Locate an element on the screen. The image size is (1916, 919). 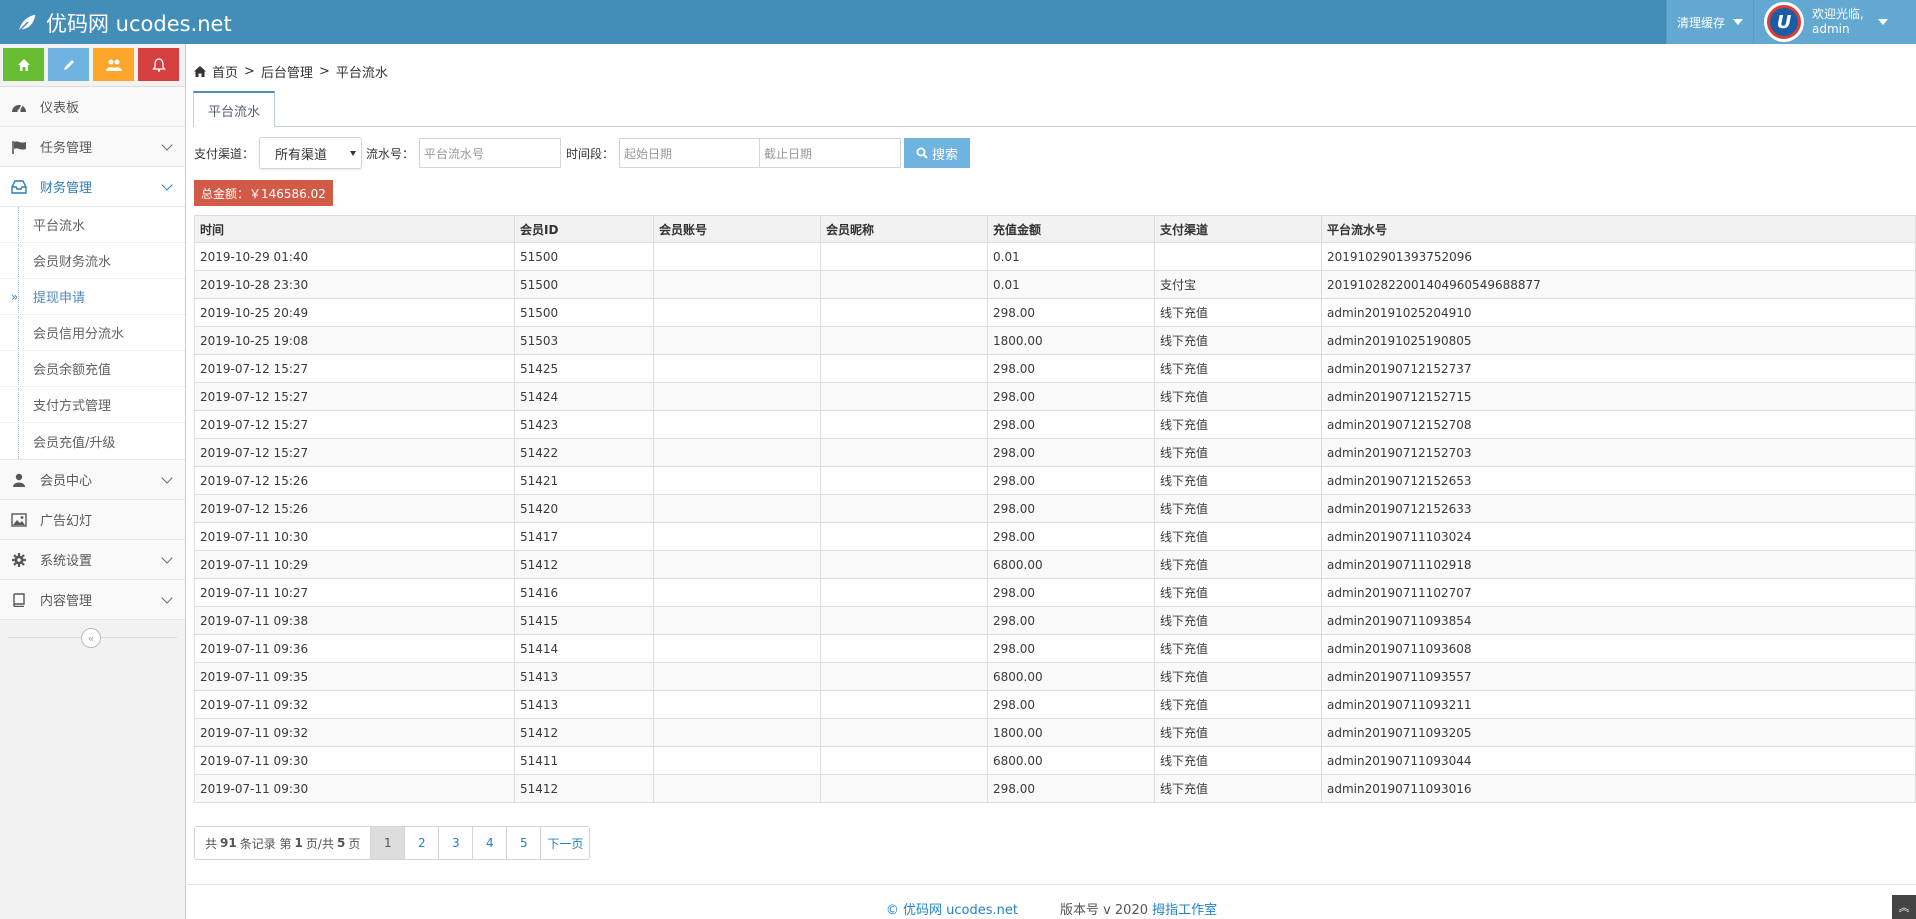
pagination-text: 共 is located at coordinates (211, 843).